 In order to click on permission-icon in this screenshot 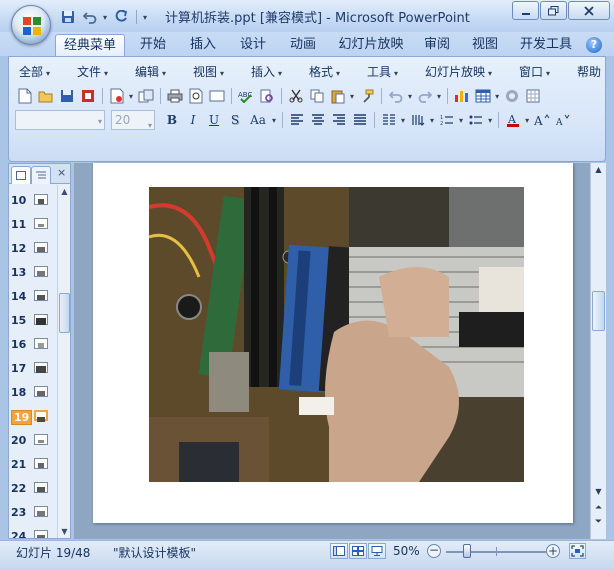, I will do `click(88, 96)`.